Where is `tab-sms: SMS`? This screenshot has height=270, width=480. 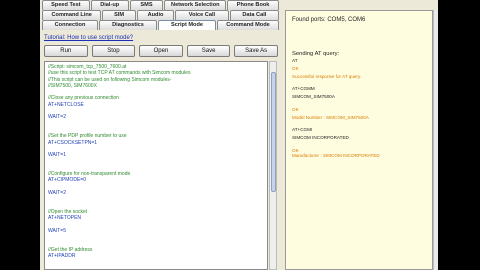 tab-sms: SMS is located at coordinates (146, 5).